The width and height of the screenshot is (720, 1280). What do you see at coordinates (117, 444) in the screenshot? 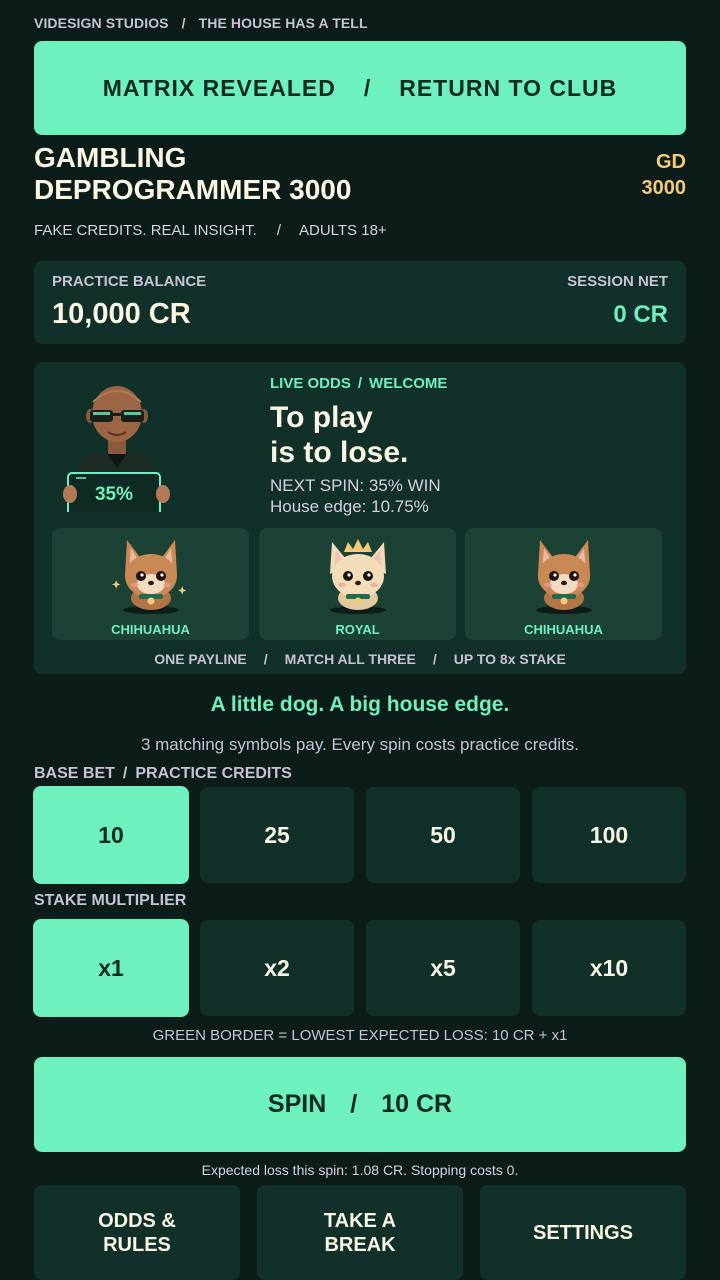
I see `dealer-avatar: 35%` at bounding box center [117, 444].